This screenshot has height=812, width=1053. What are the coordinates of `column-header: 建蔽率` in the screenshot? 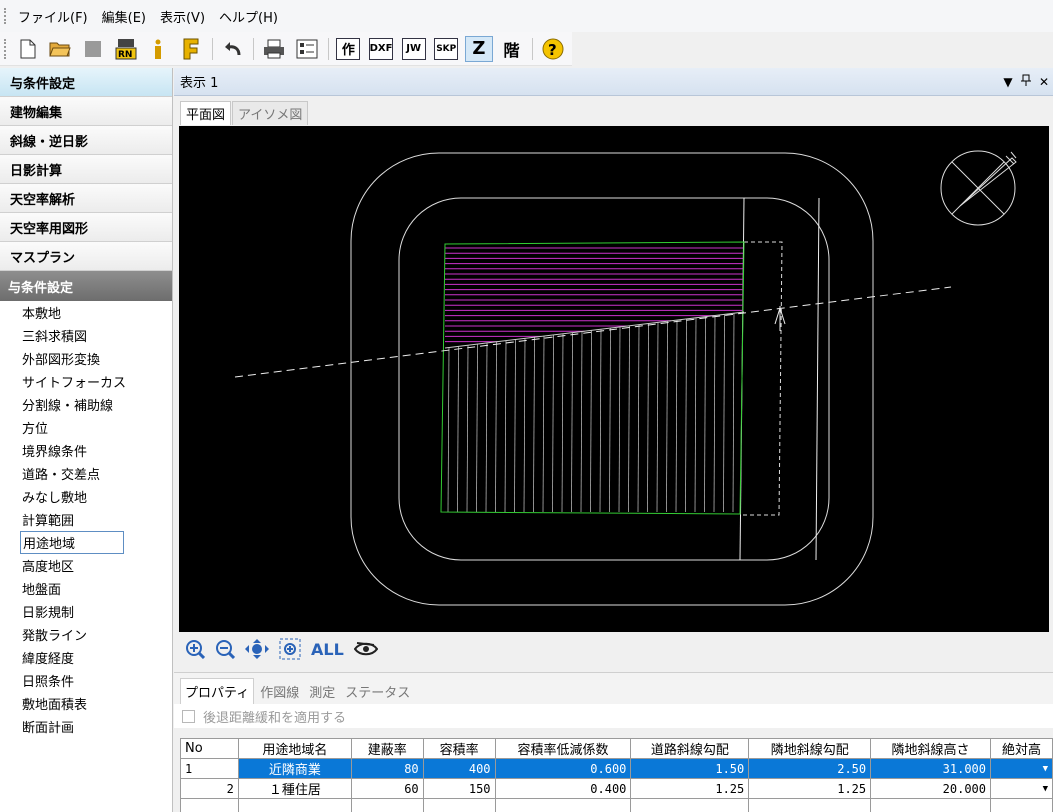 It's located at (387, 748).